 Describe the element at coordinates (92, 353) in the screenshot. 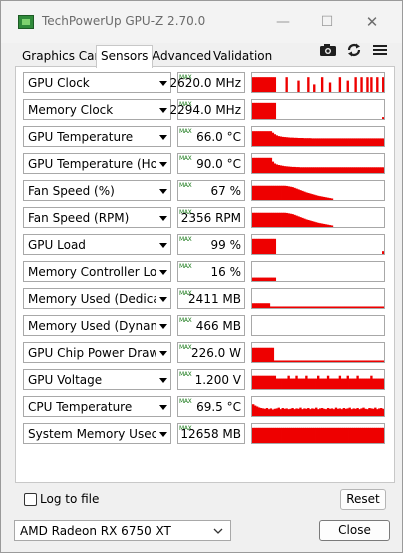

I see `sensor-label: GPU Chip Power Draw` at that location.